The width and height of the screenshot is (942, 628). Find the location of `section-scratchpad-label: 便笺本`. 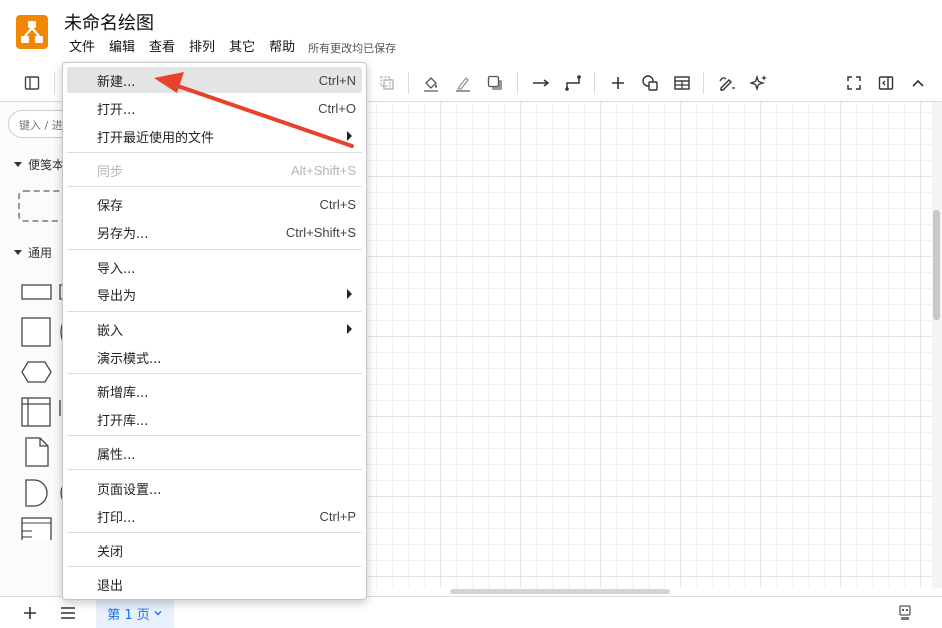

section-scratchpad-label: 便笺本 is located at coordinates (45, 165).